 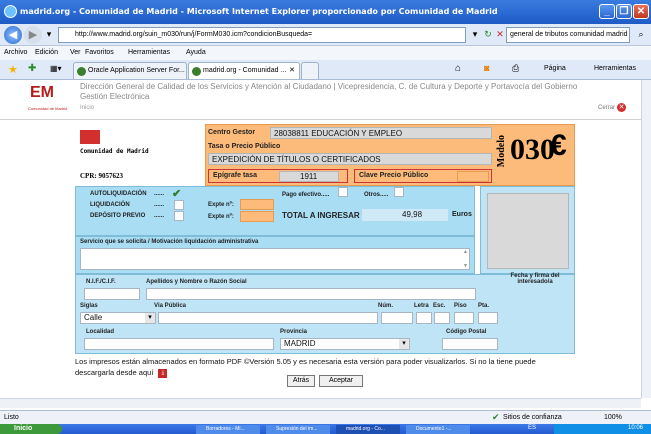 I want to click on liquidacion-label: LIQUIDACIÓN, so click(x=110, y=205).